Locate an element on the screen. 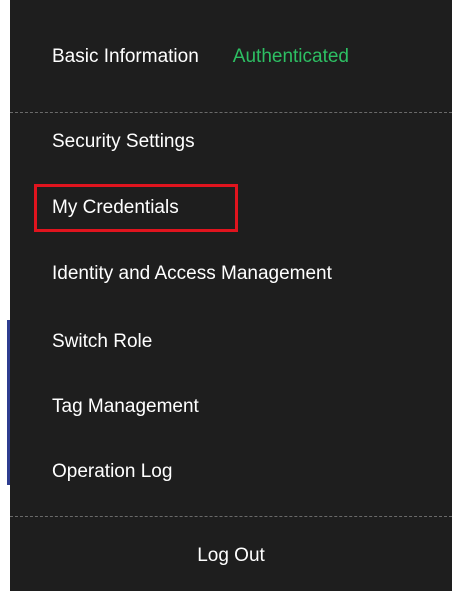  menu-item-my-credentials: My Credentials is located at coordinates (115, 208).